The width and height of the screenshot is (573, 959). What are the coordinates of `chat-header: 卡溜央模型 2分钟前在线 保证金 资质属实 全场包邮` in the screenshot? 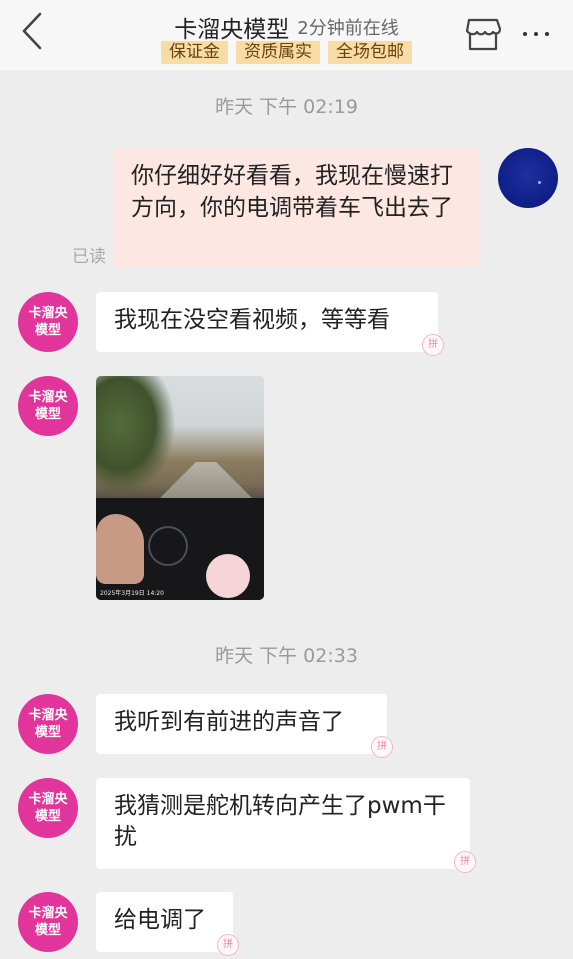 It's located at (286, 35).